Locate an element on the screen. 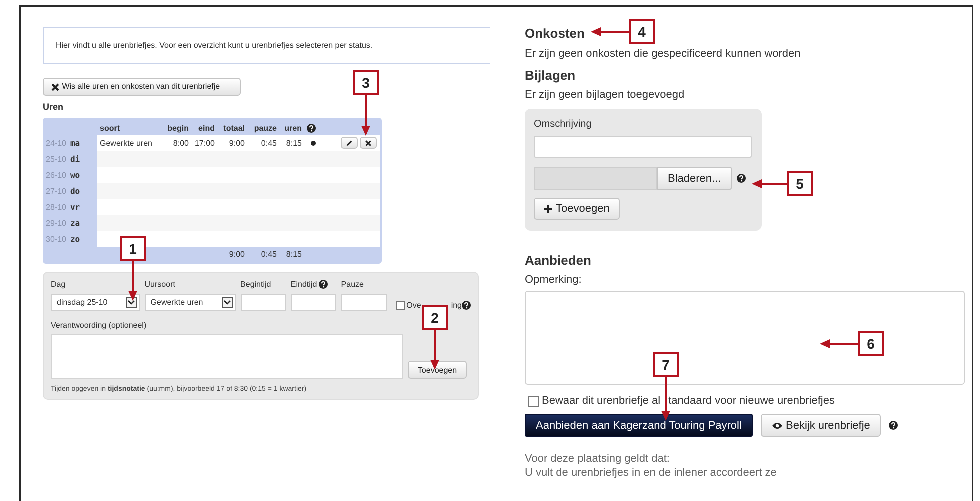  field-label: Begintijd is located at coordinates (256, 284).